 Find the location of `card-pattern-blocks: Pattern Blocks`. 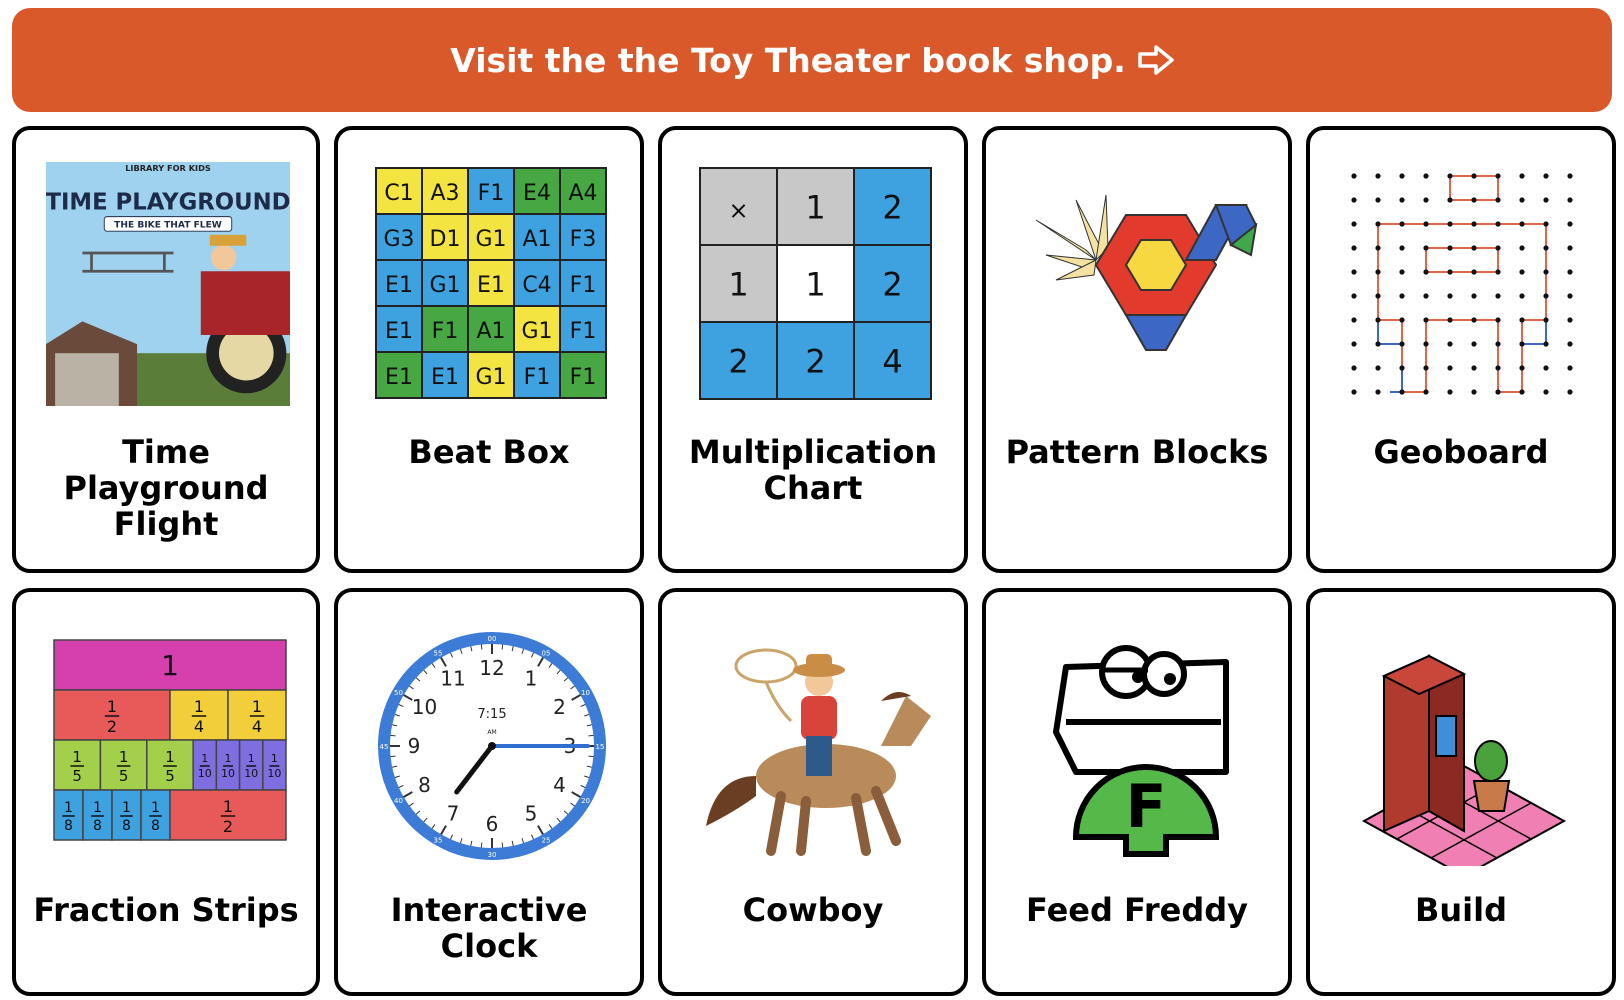

card-pattern-blocks: Pattern Blocks is located at coordinates (1137, 349).